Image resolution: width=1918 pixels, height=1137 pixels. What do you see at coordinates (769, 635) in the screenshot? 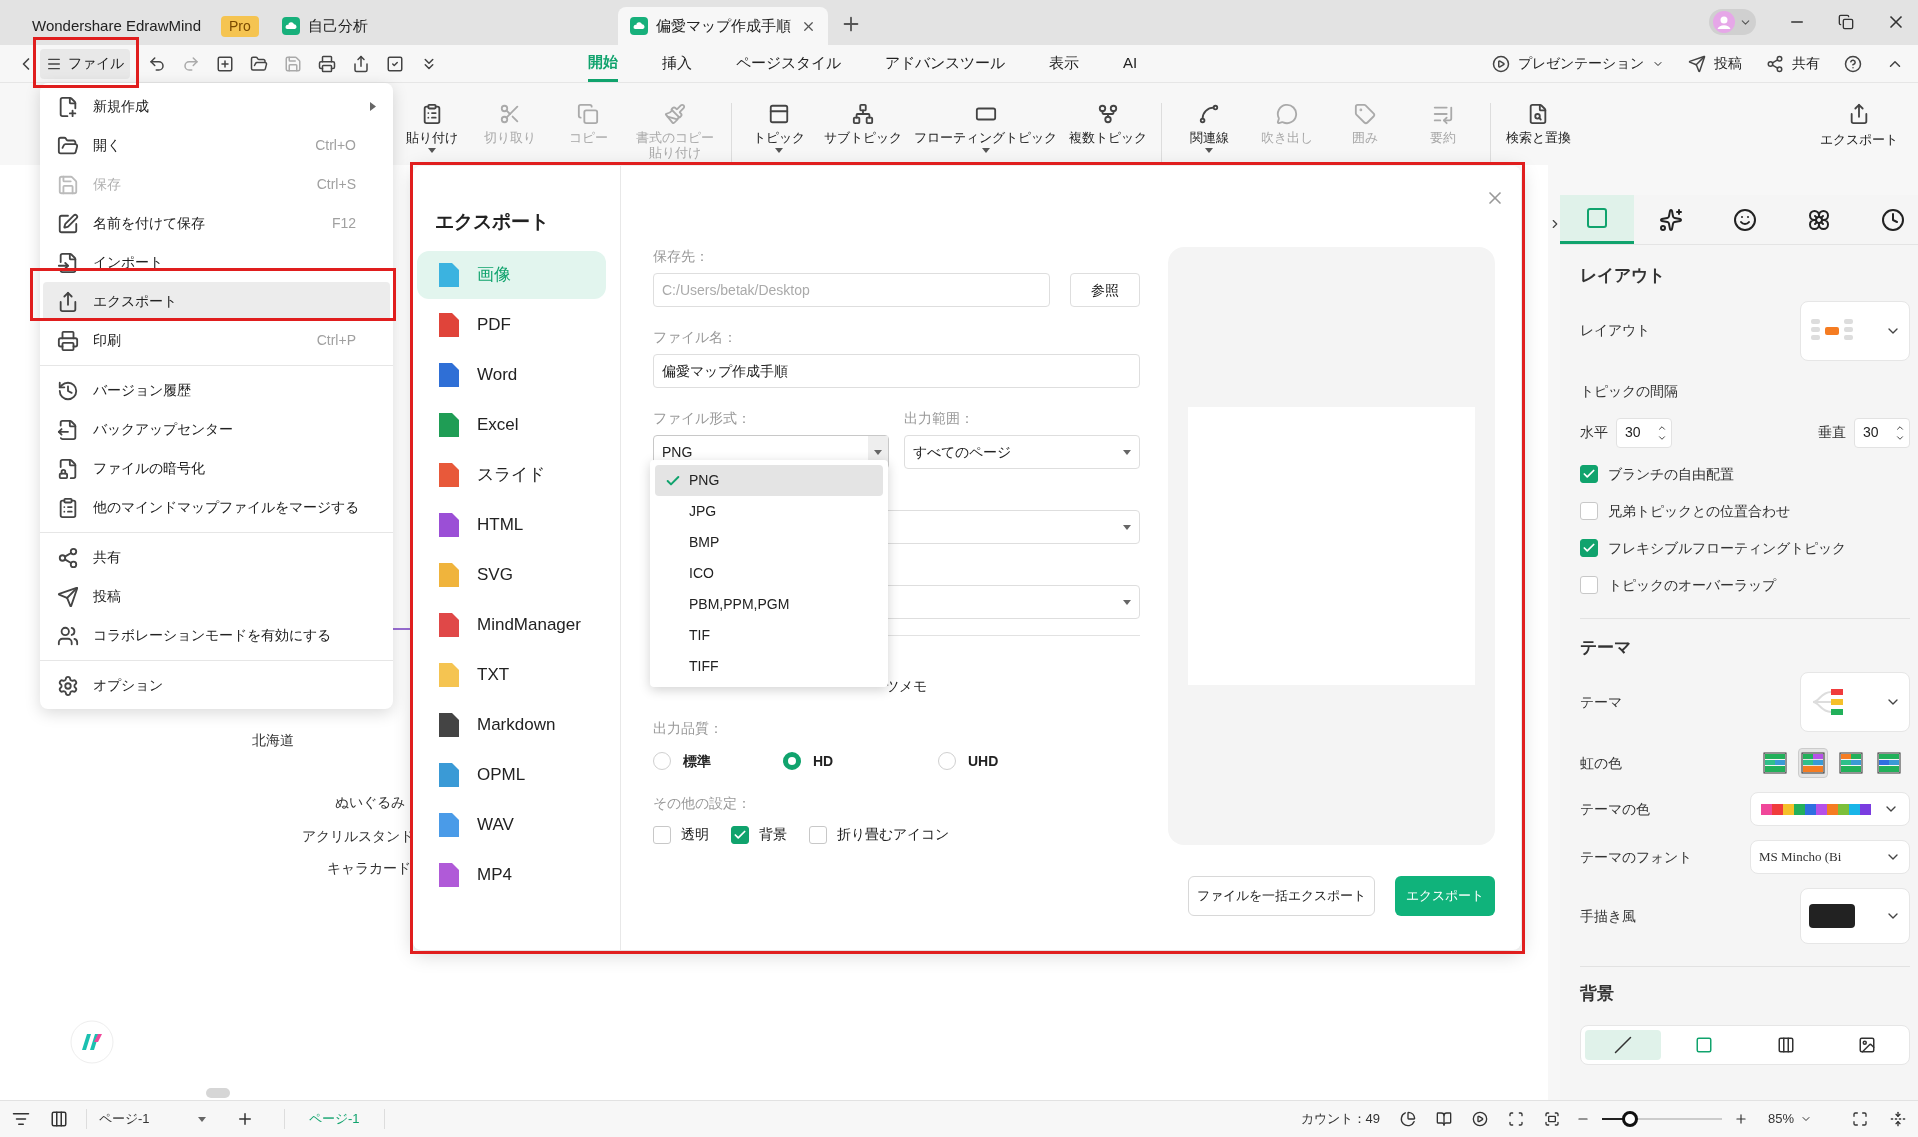
I see `dropdown-option: TIF` at bounding box center [769, 635].